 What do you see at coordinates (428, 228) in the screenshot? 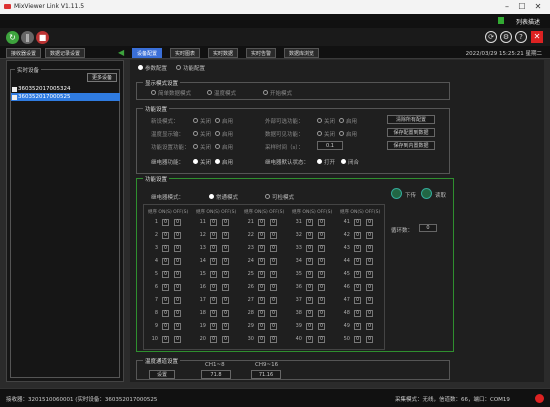
I see `cycle-count-input: 0` at bounding box center [428, 228].